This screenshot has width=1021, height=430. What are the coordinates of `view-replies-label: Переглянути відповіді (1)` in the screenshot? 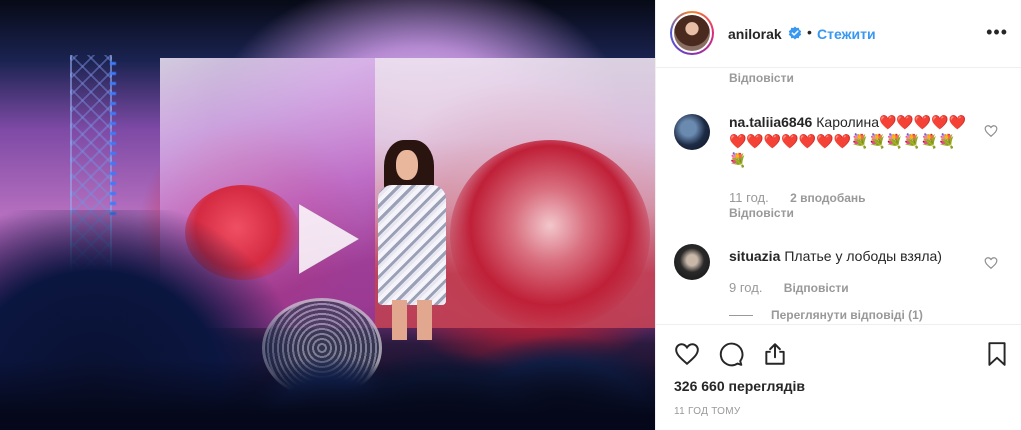 It's located at (847, 315).